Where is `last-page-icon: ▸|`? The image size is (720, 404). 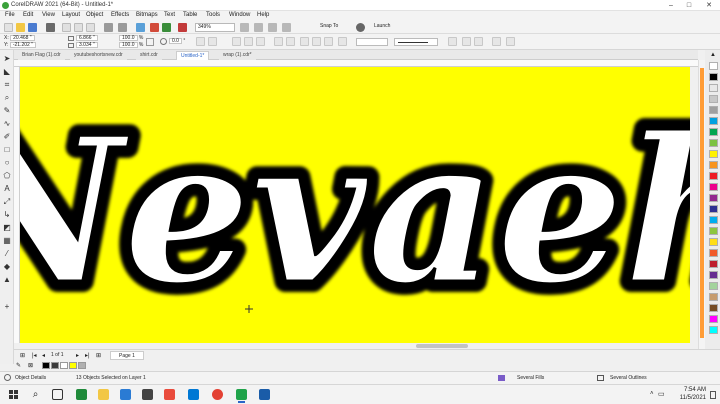 last-page-icon: ▸| is located at coordinates (87, 355).